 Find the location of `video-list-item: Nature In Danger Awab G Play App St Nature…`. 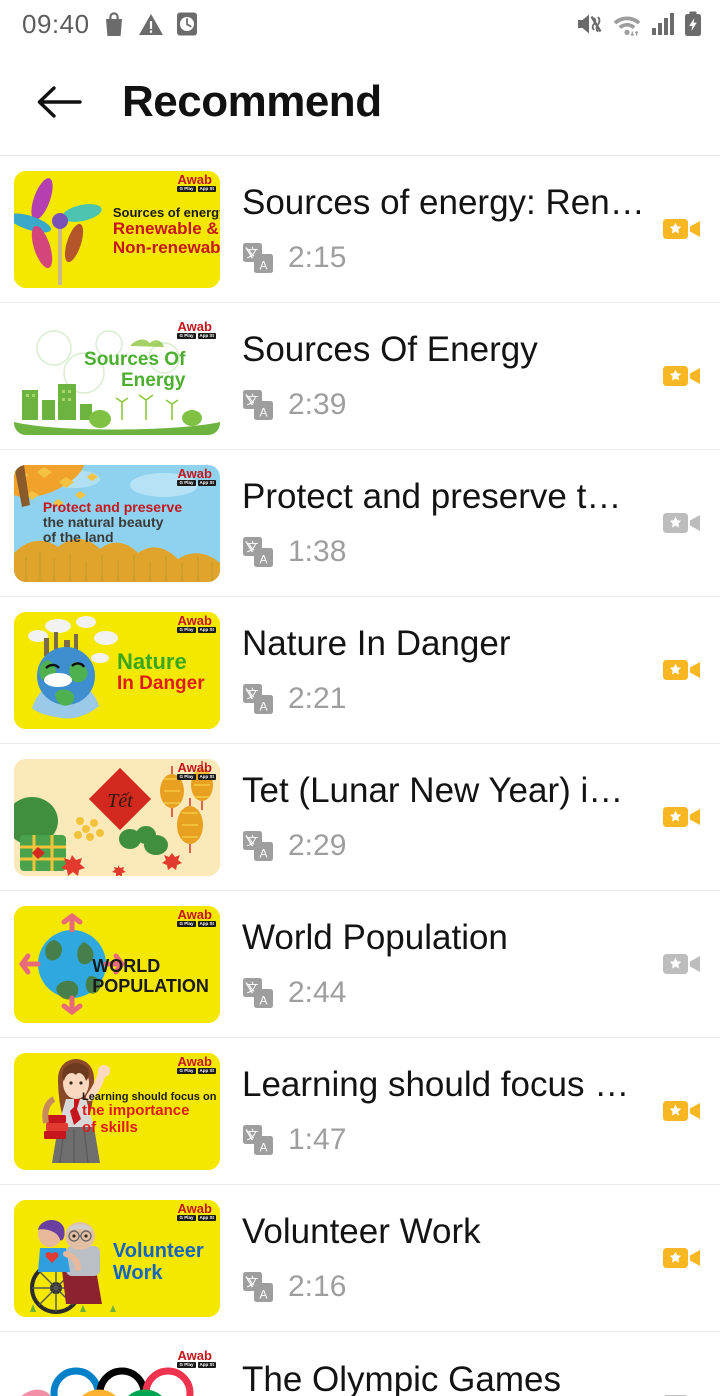

video-list-item: Nature In Danger Awab G Play App St Nature… is located at coordinates (360, 670).